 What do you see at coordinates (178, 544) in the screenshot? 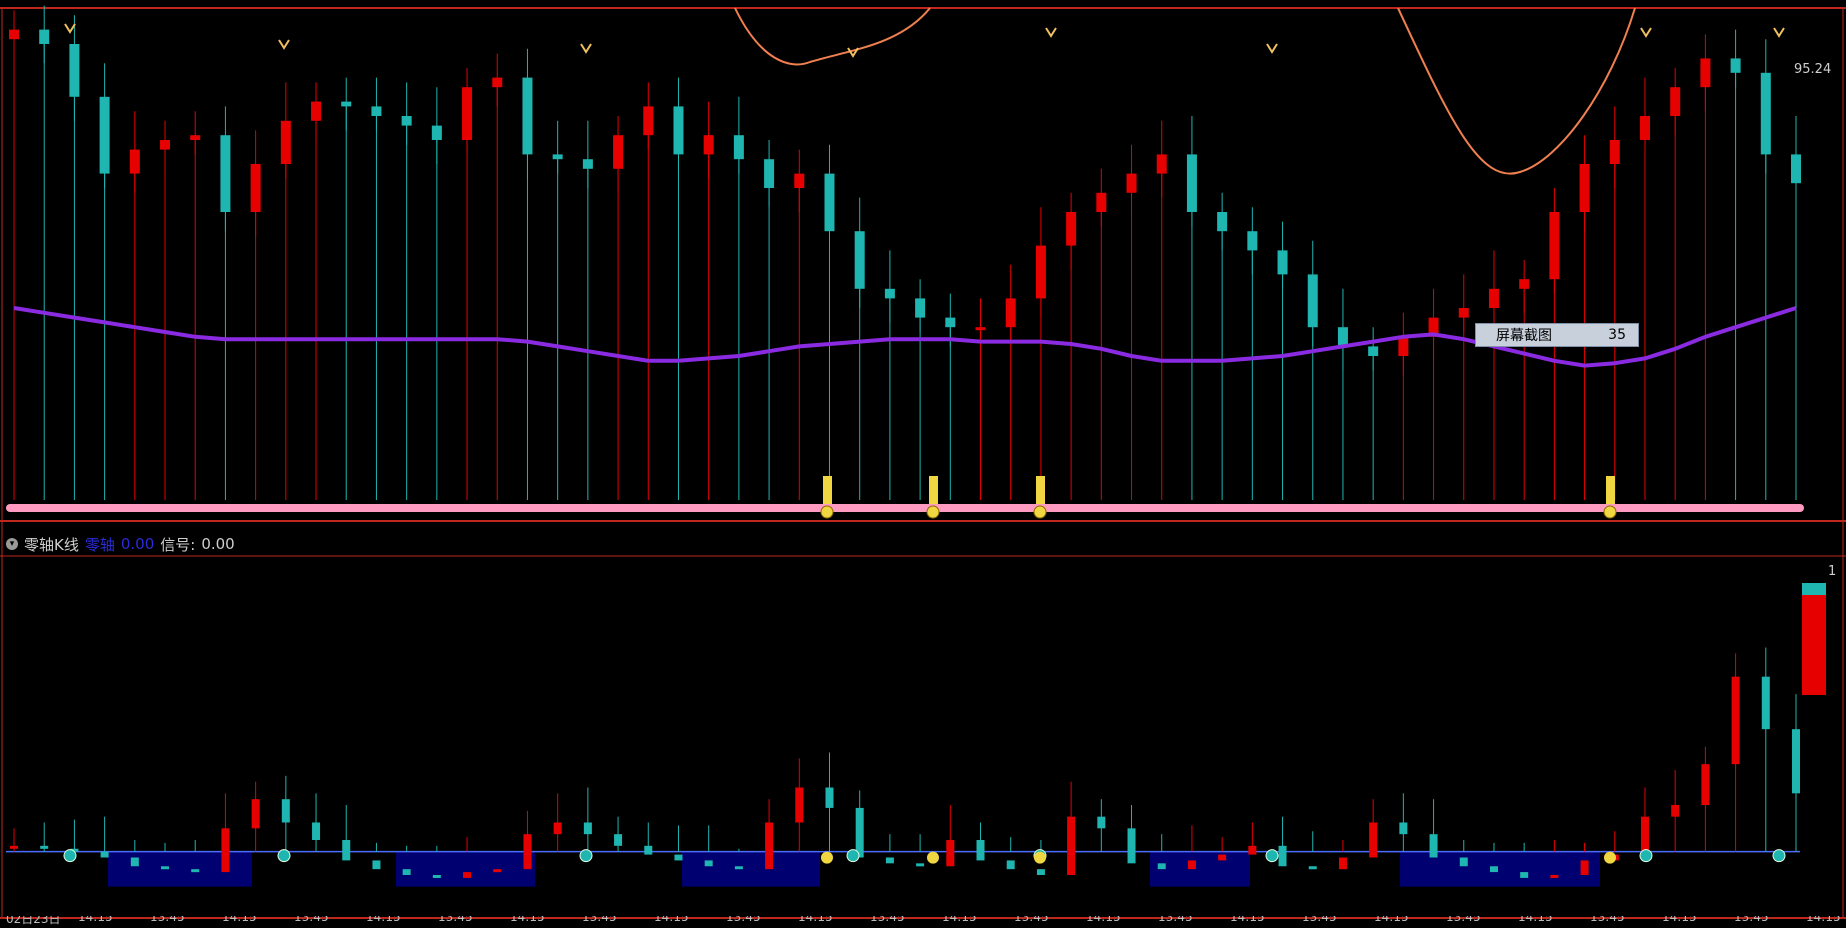
I see `signal-label: 信号:` at bounding box center [178, 544].